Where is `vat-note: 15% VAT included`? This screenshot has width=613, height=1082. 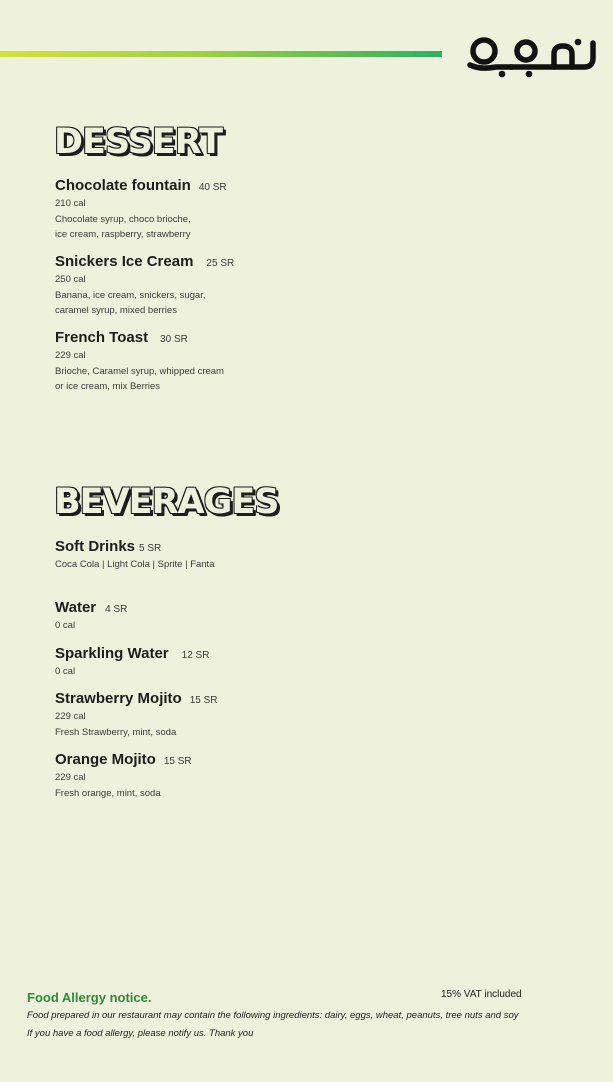
vat-note: 15% VAT included is located at coordinates (481, 994).